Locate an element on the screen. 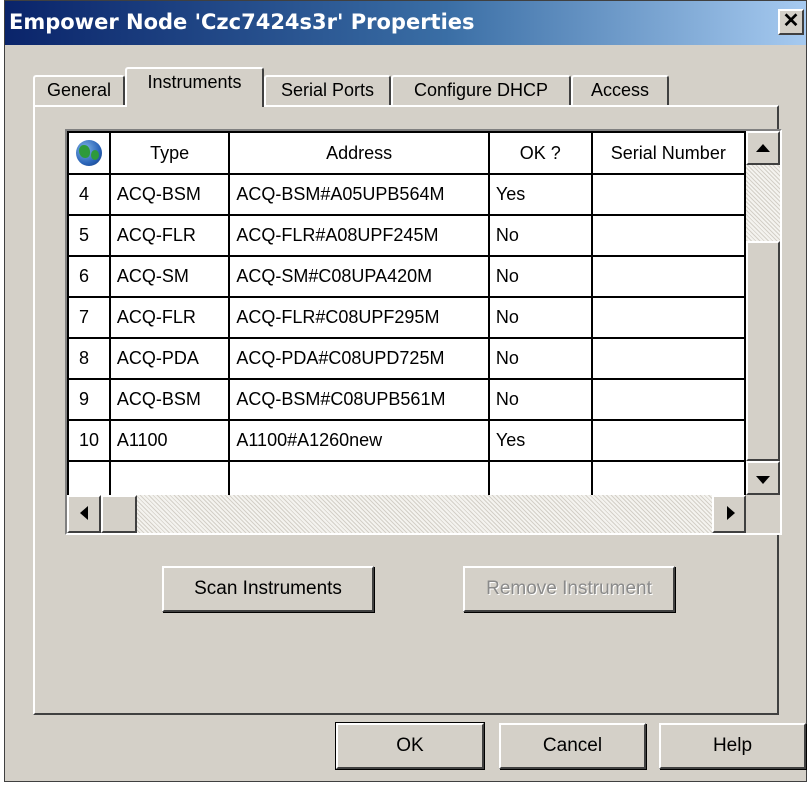 Image resolution: width=811 pixels, height=787 pixels. table-row: 9 ACQ-BSM ACQ-BSM#C08UPB561M No is located at coordinates (406, 399).